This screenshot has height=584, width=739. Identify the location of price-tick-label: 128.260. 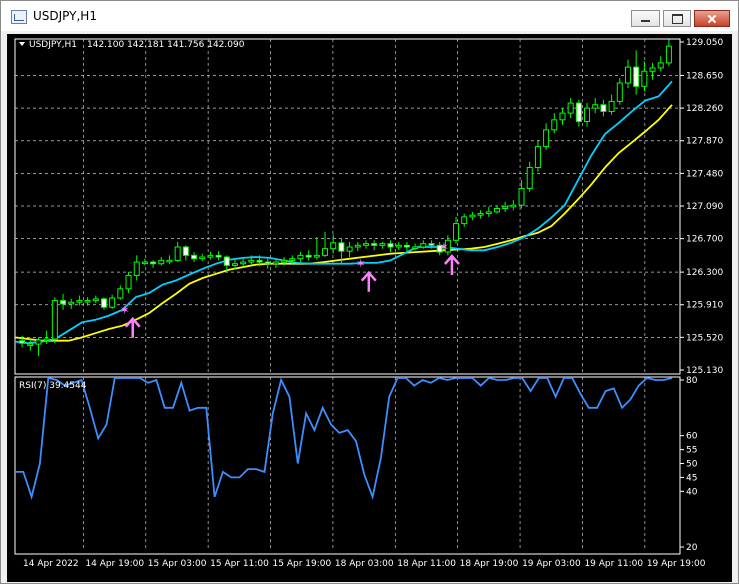
(704, 109).